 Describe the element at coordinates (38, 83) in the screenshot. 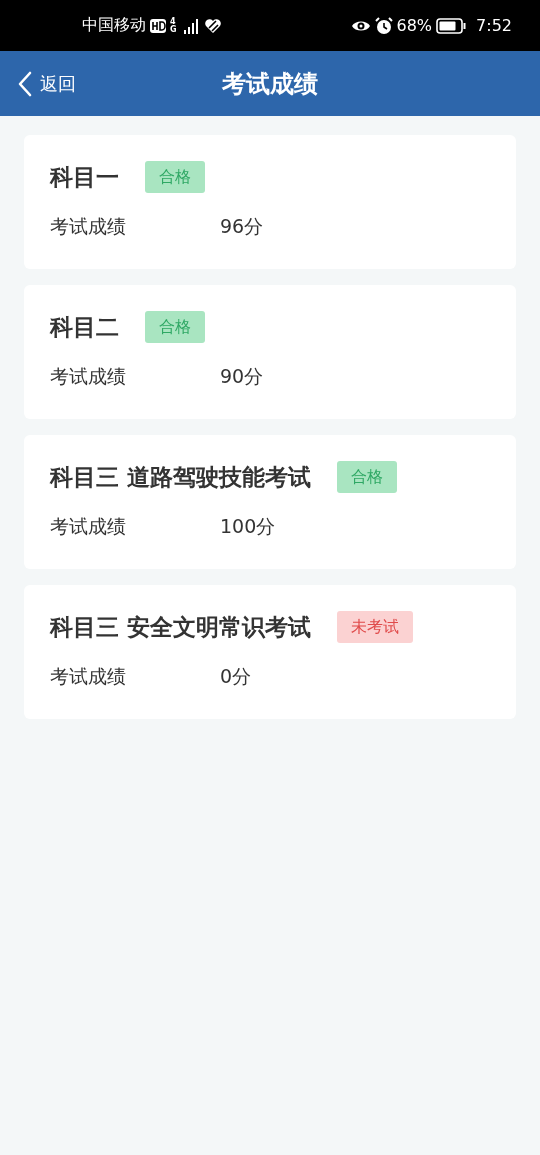

I see `back-button: 返回` at that location.